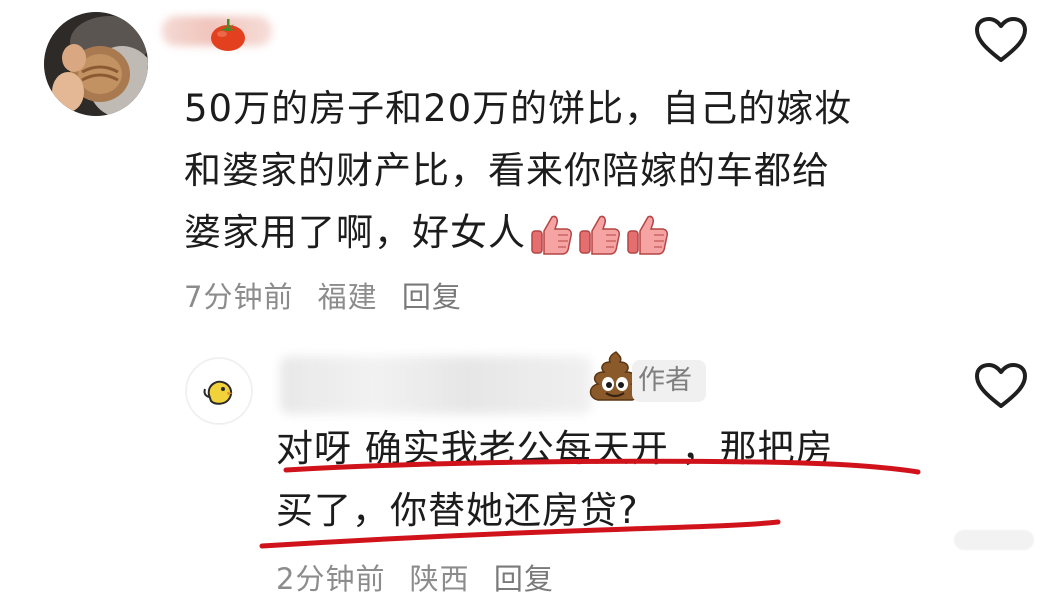  I want to click on thumbs-up-emoji-group, so click(600, 235).